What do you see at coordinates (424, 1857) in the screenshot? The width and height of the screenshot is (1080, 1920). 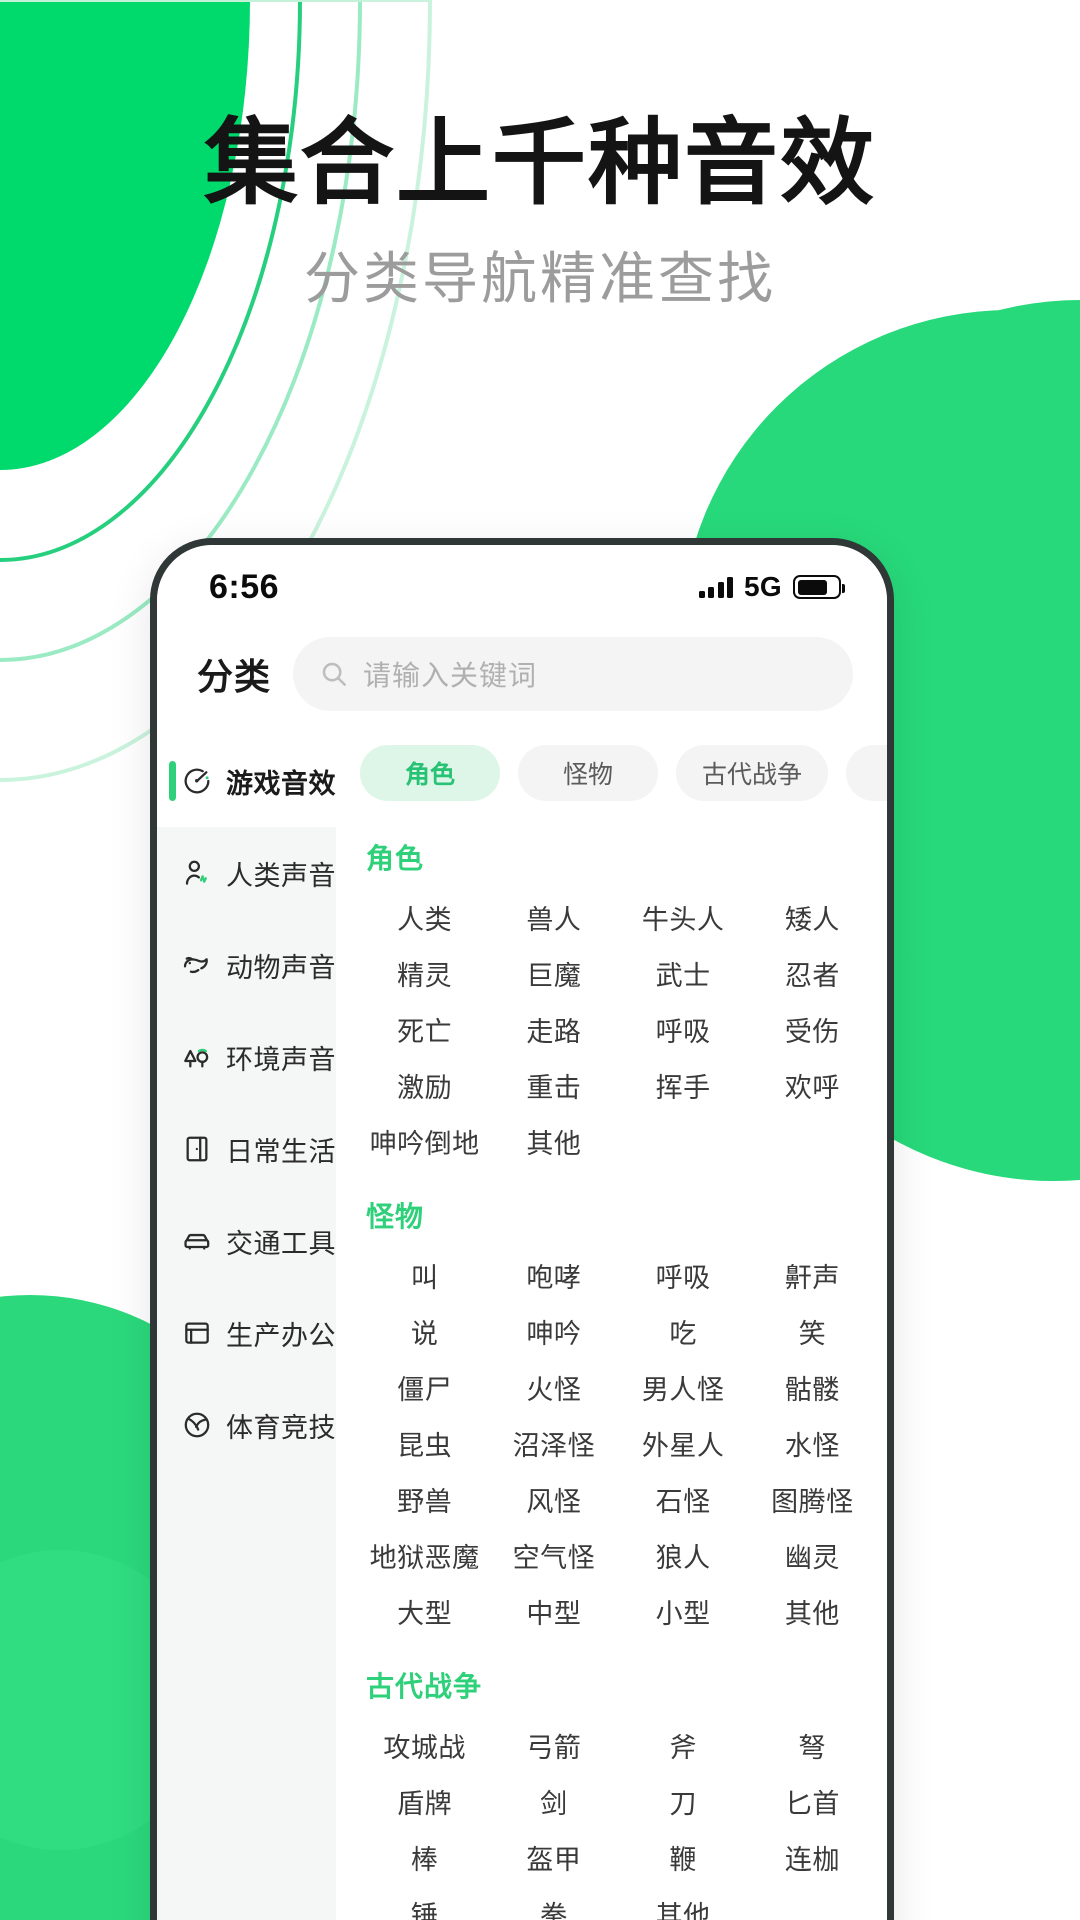 I see `tag-item: 棒` at bounding box center [424, 1857].